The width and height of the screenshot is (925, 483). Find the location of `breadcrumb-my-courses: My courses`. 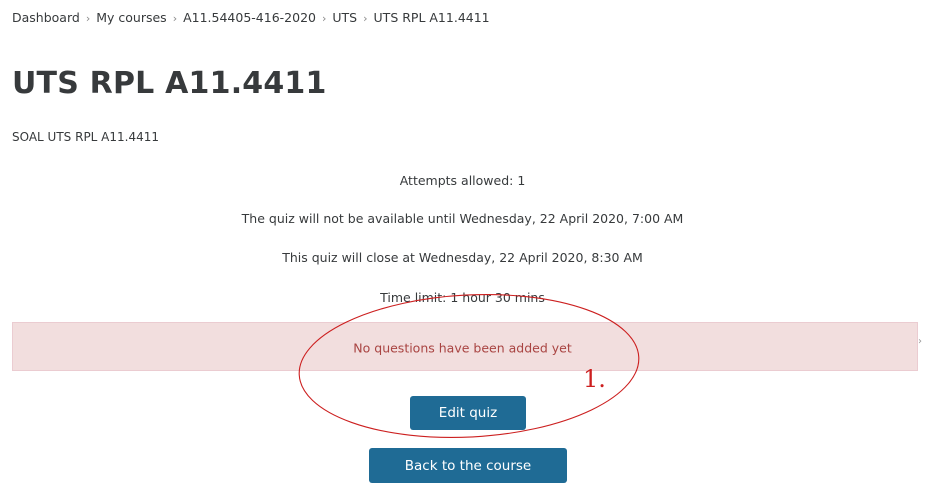

breadcrumb-my-courses: My courses is located at coordinates (131, 17).